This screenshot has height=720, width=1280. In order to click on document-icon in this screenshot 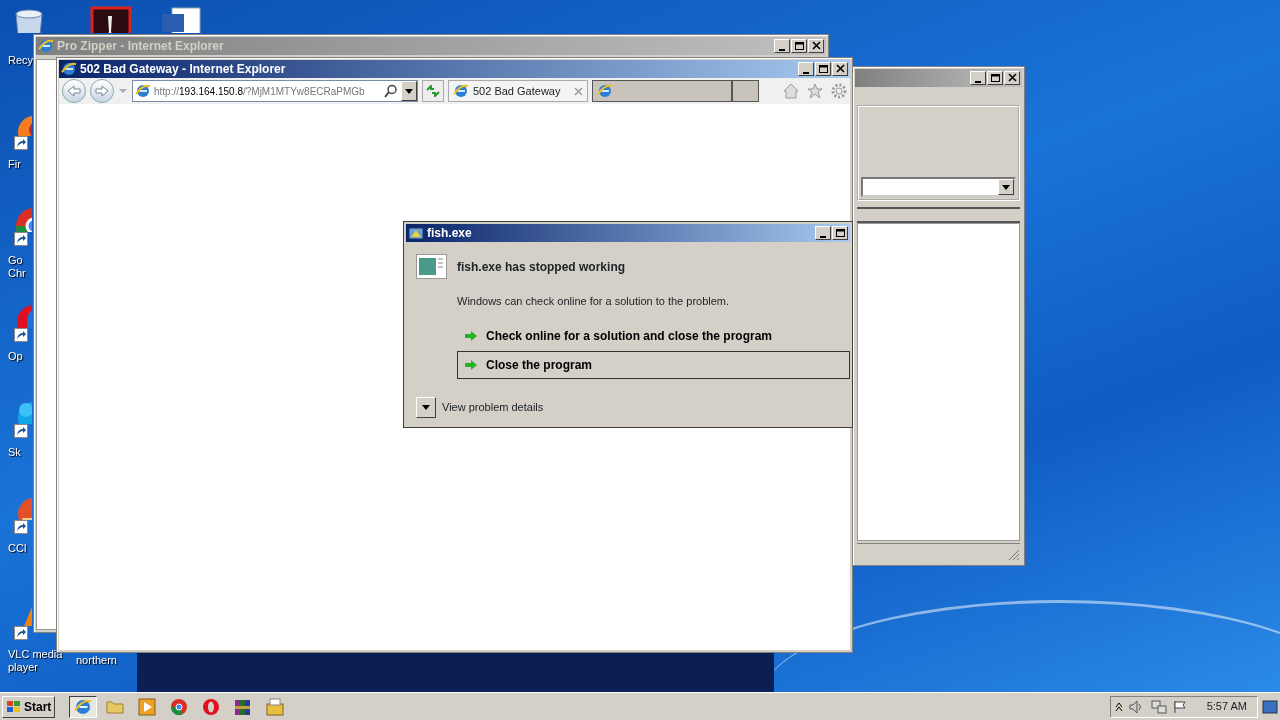, I will do `click(110, 19)`.